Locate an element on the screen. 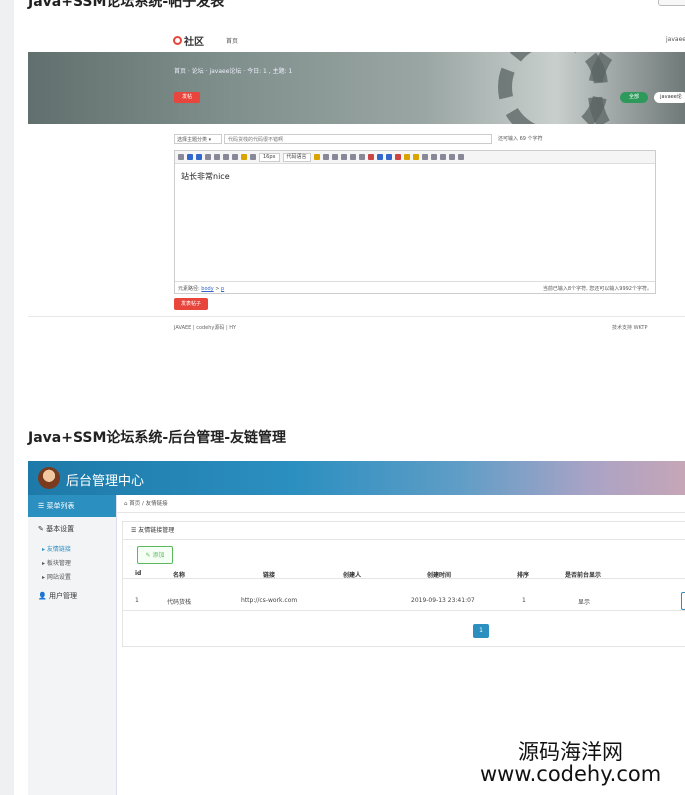 This screenshot has height=795, width=685. cell-sort: 1 is located at coordinates (524, 600).